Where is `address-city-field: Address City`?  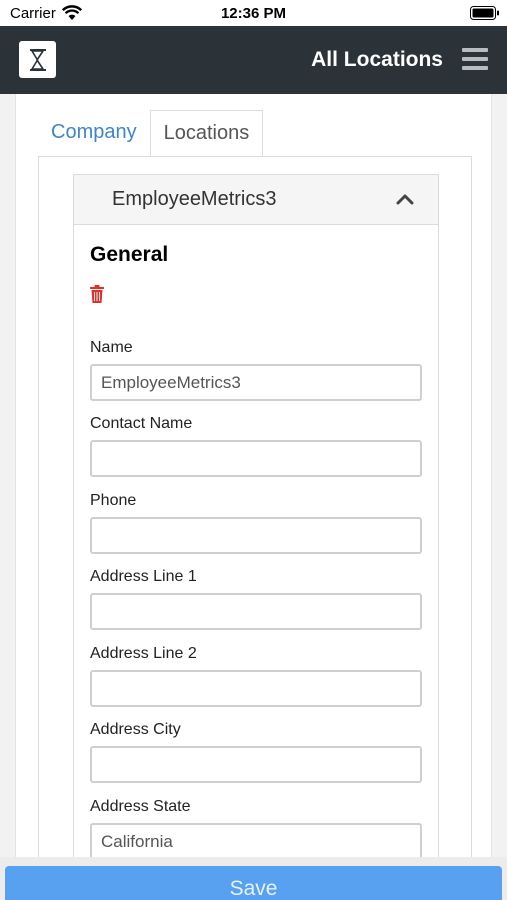 address-city-field: Address City is located at coordinates (256, 752).